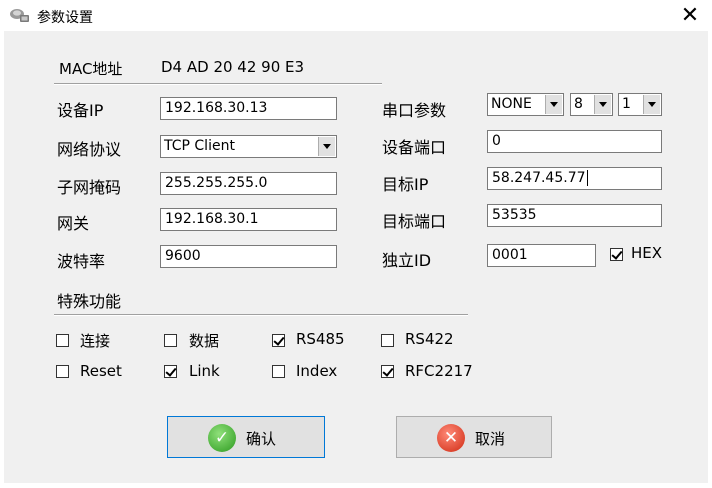  Describe the element at coordinates (248, 108) in the screenshot. I see `device-ip-field: 192.168.30.13` at that location.